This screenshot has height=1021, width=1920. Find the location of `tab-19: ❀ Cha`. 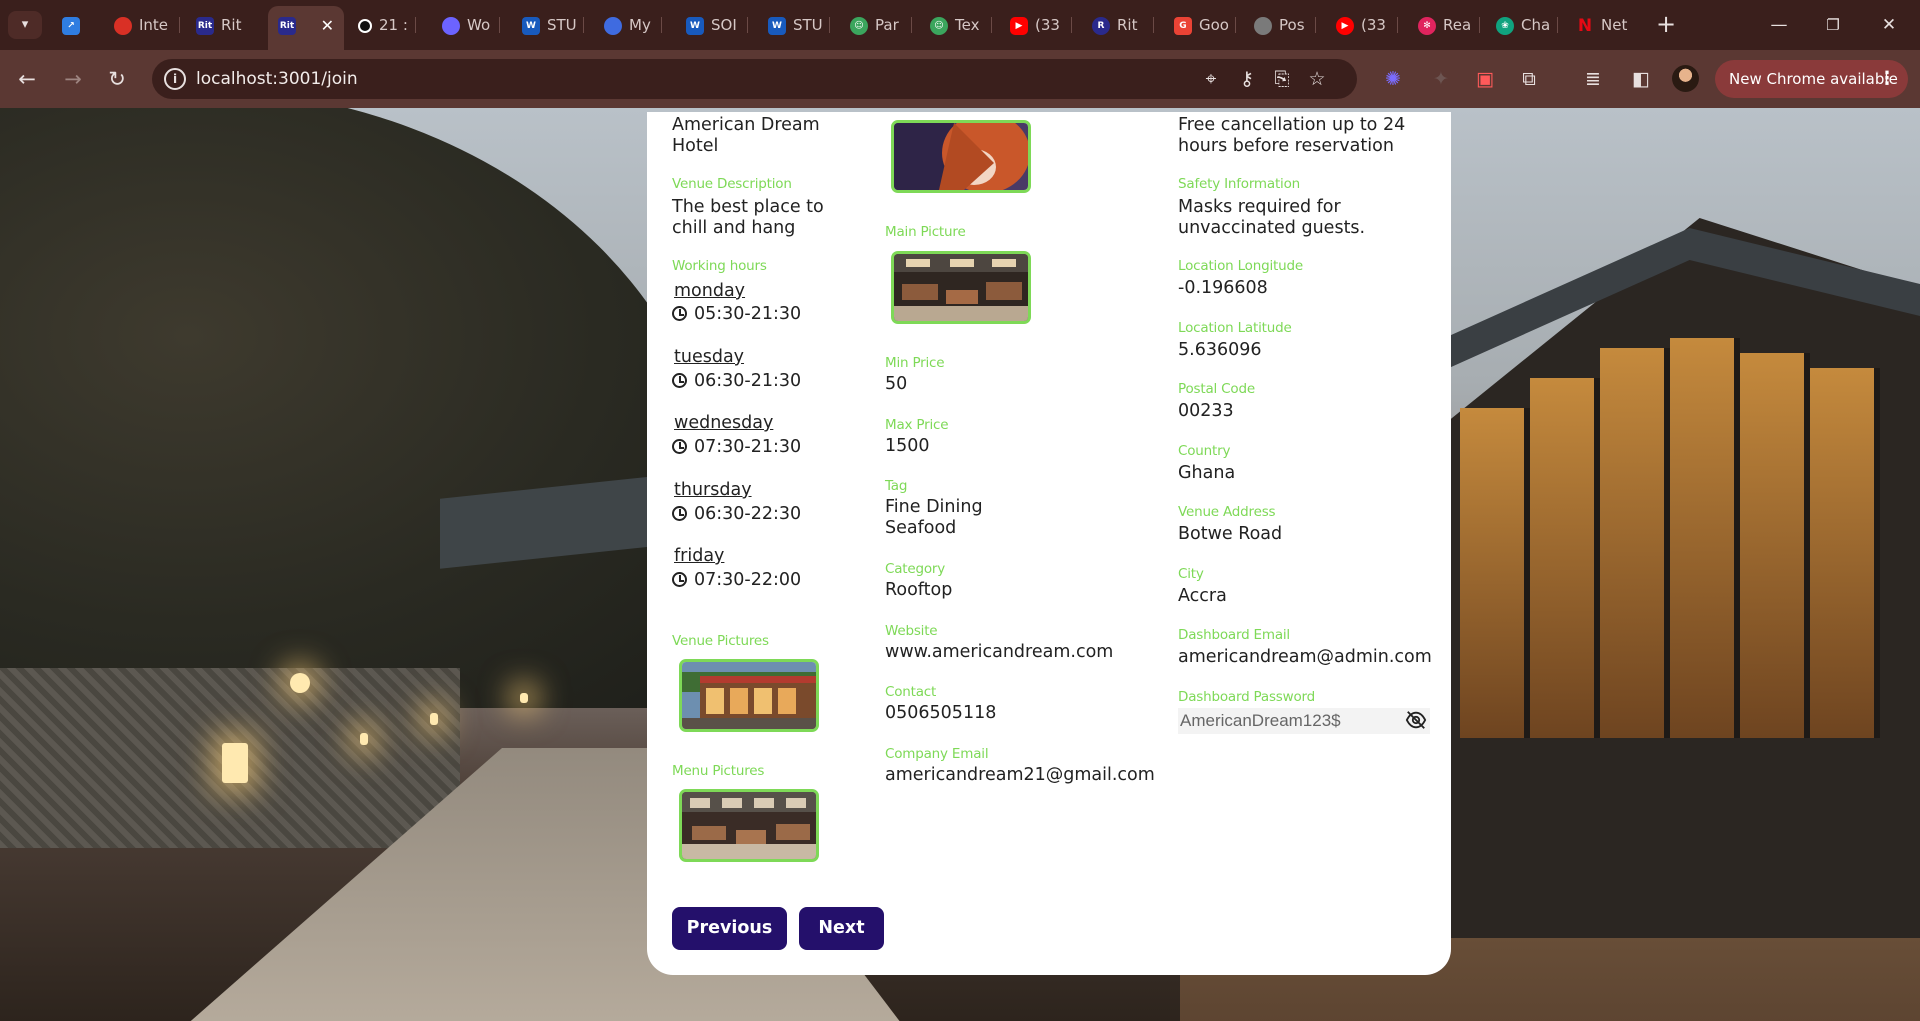

tab-19: ❀ Cha is located at coordinates (1527, 25).